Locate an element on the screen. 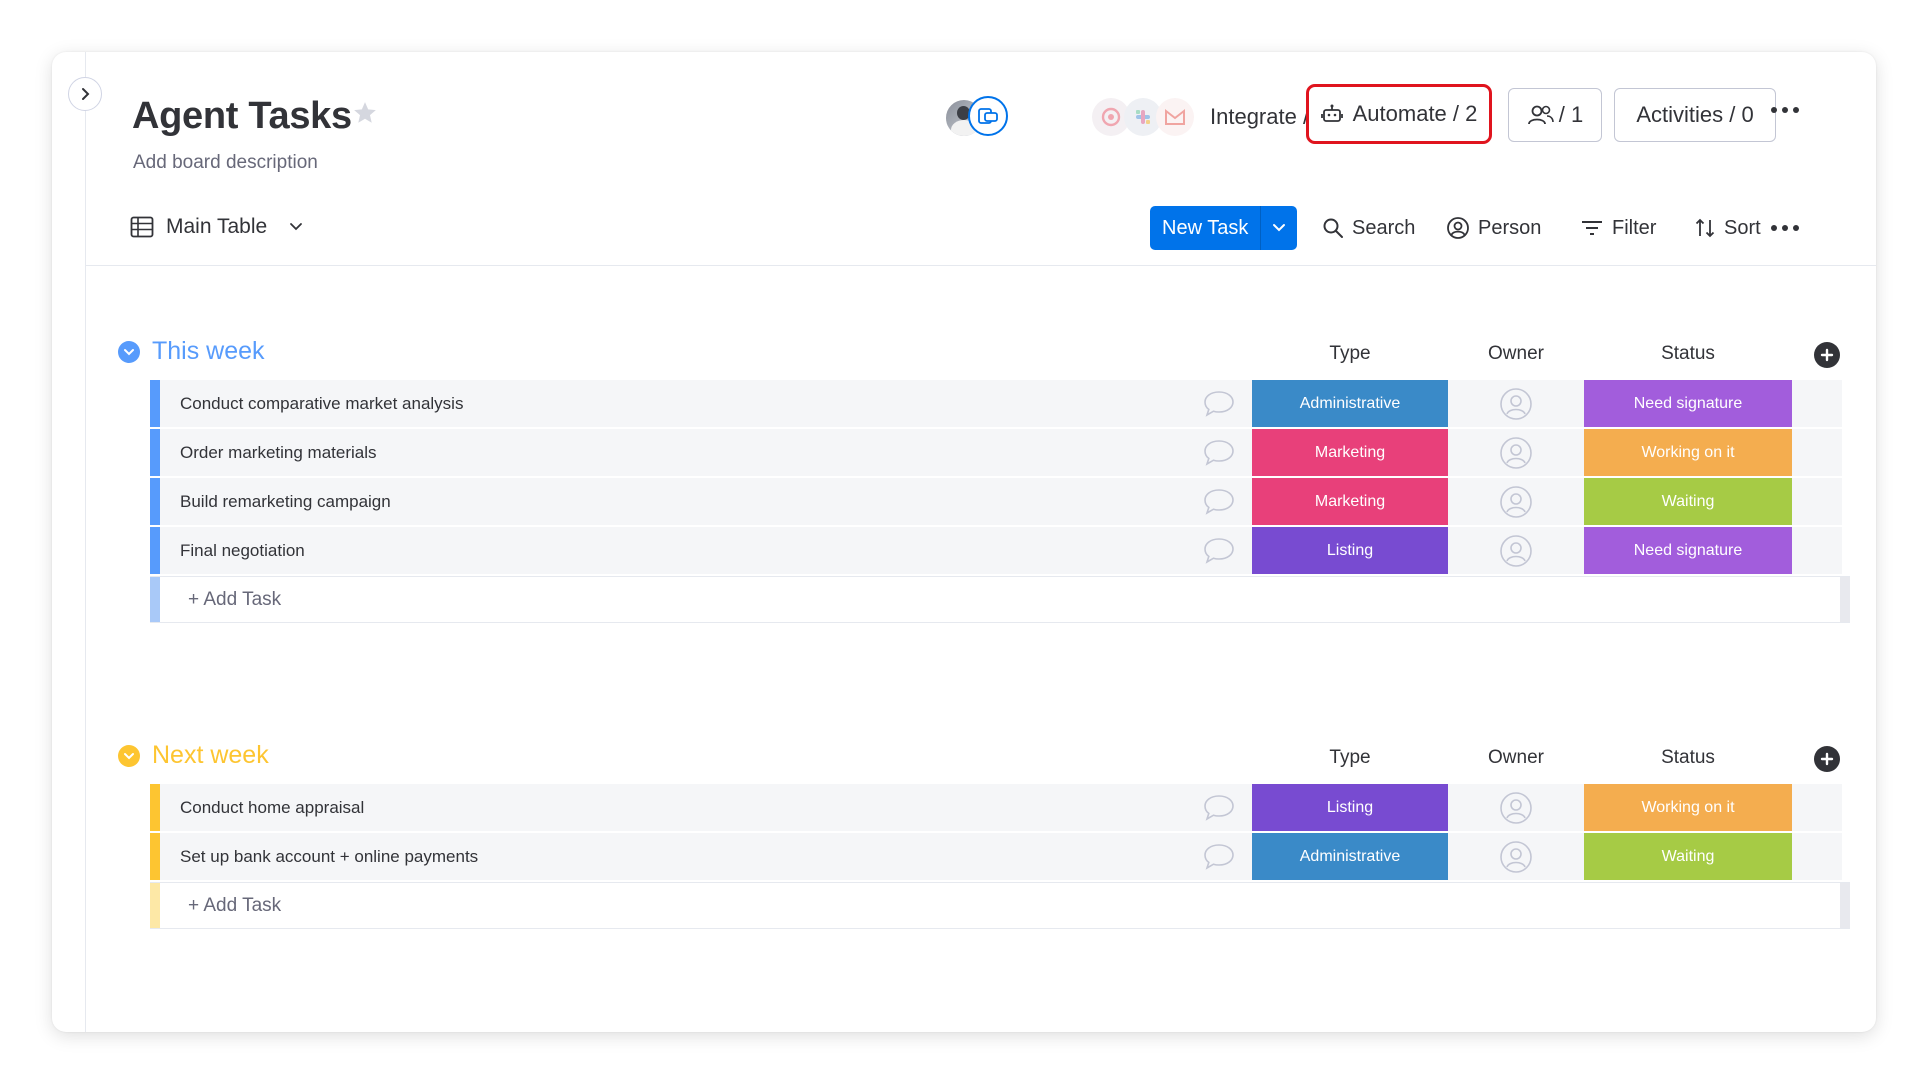  board-members-avatars is located at coordinates (979, 116).